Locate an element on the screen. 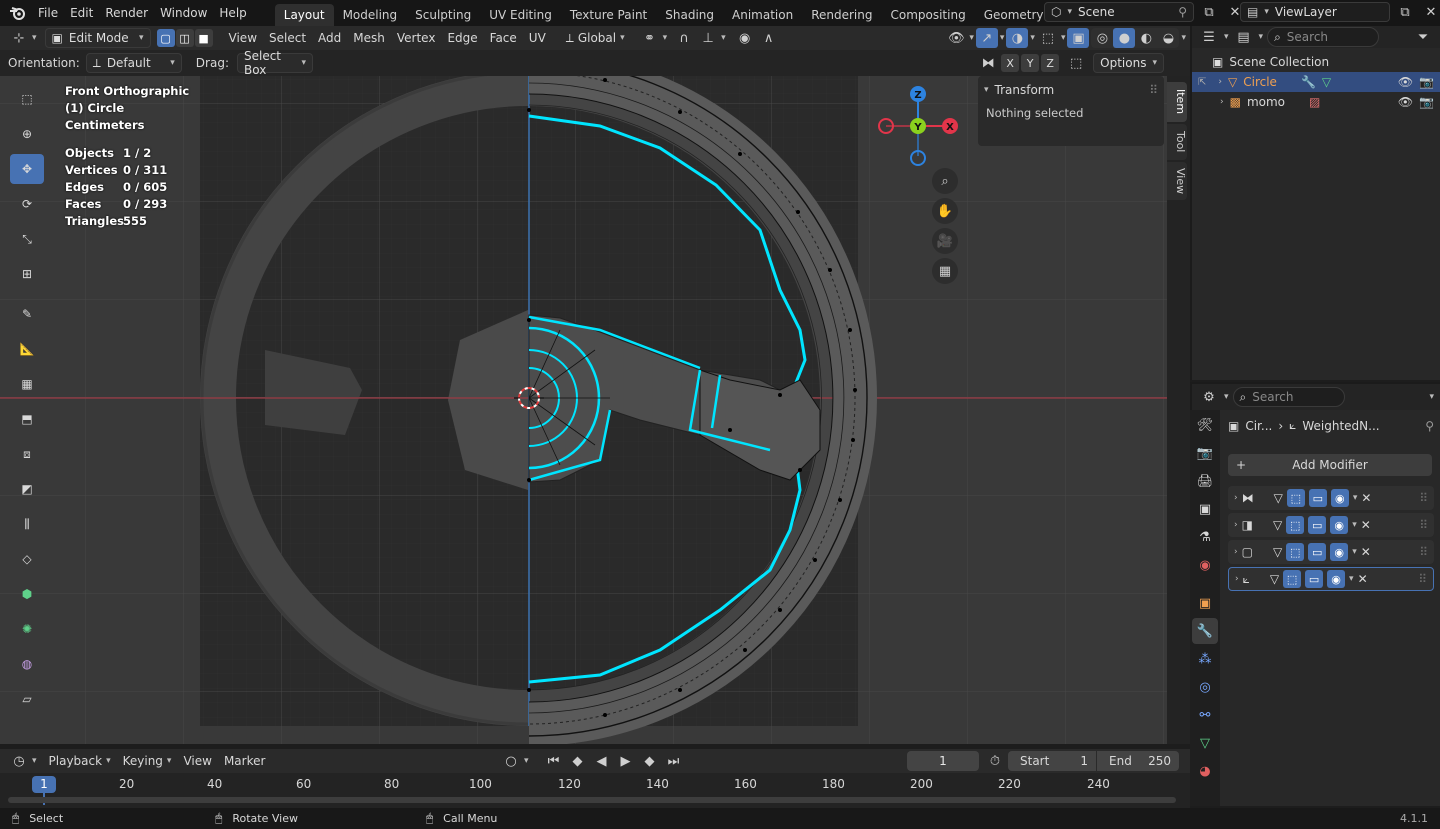 The height and width of the screenshot is (829, 1440). proportional-editing-icon: ◉ is located at coordinates (745, 38).